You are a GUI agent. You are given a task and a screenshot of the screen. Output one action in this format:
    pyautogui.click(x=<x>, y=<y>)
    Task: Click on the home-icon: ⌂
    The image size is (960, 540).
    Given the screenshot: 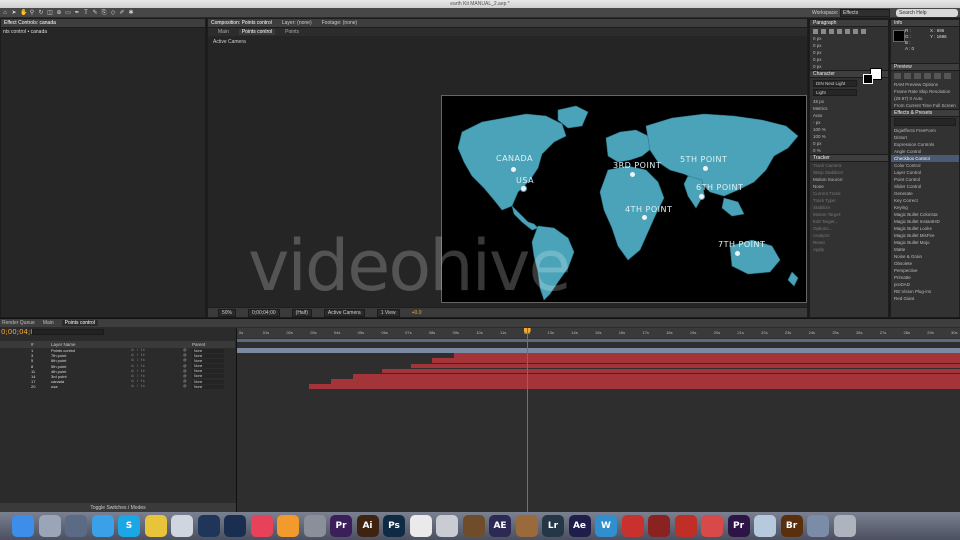 What is the action you would take?
    pyautogui.click(x=5, y=13)
    